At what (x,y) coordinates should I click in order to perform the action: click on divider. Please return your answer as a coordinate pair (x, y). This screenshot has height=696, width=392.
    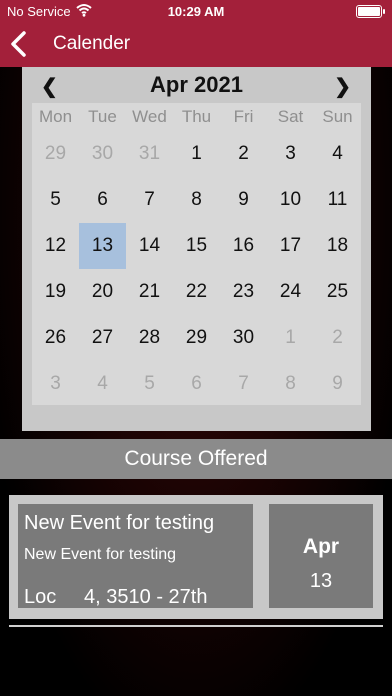
    Looking at the image, I should click on (196, 626).